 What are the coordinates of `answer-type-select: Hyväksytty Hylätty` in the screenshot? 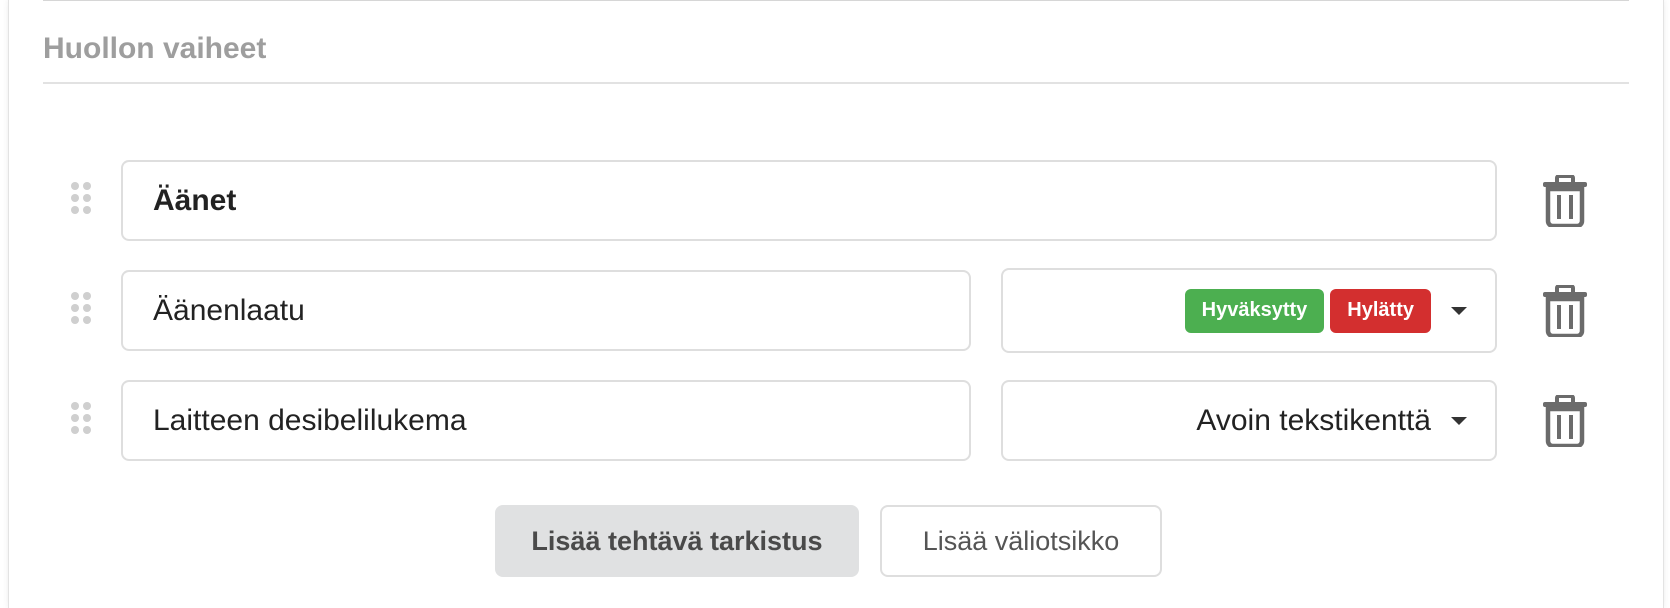 It's located at (1249, 310).